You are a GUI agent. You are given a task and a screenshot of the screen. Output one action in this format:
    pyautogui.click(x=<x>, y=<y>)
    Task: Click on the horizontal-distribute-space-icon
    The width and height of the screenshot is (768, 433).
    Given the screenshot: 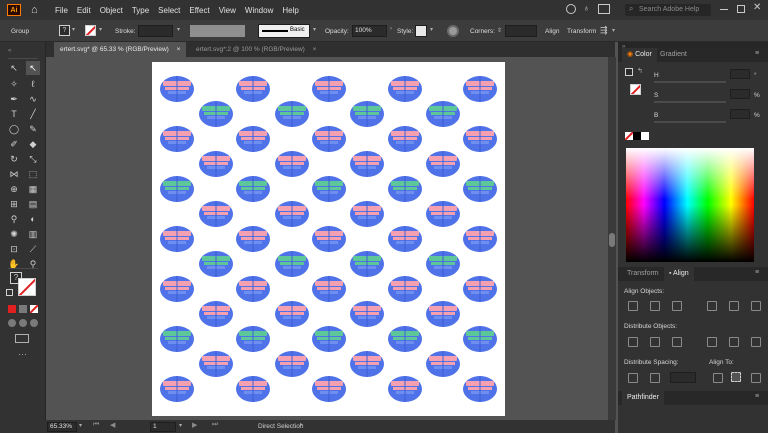 What is the action you would take?
    pyautogui.click(x=655, y=378)
    